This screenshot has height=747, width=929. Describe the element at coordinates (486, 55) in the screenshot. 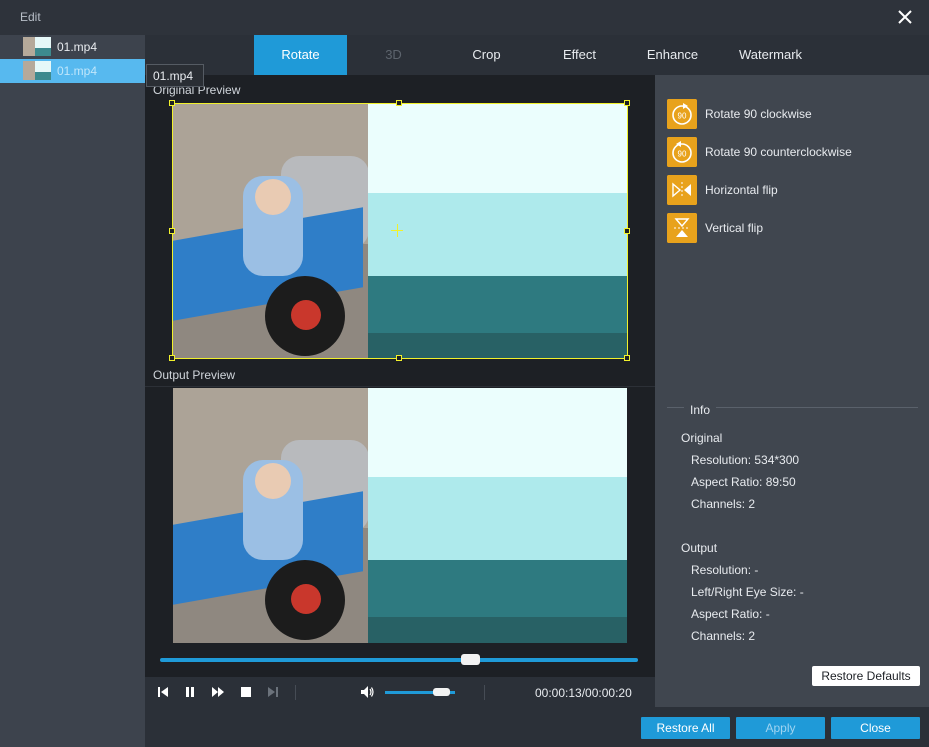

I see `tab-crop: Crop` at that location.